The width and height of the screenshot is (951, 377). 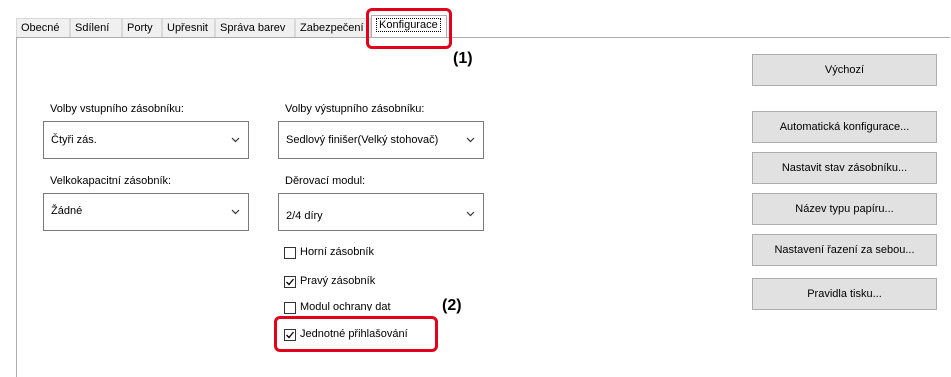 I want to click on tab-color-management: Správa barev, so click(x=255, y=27).